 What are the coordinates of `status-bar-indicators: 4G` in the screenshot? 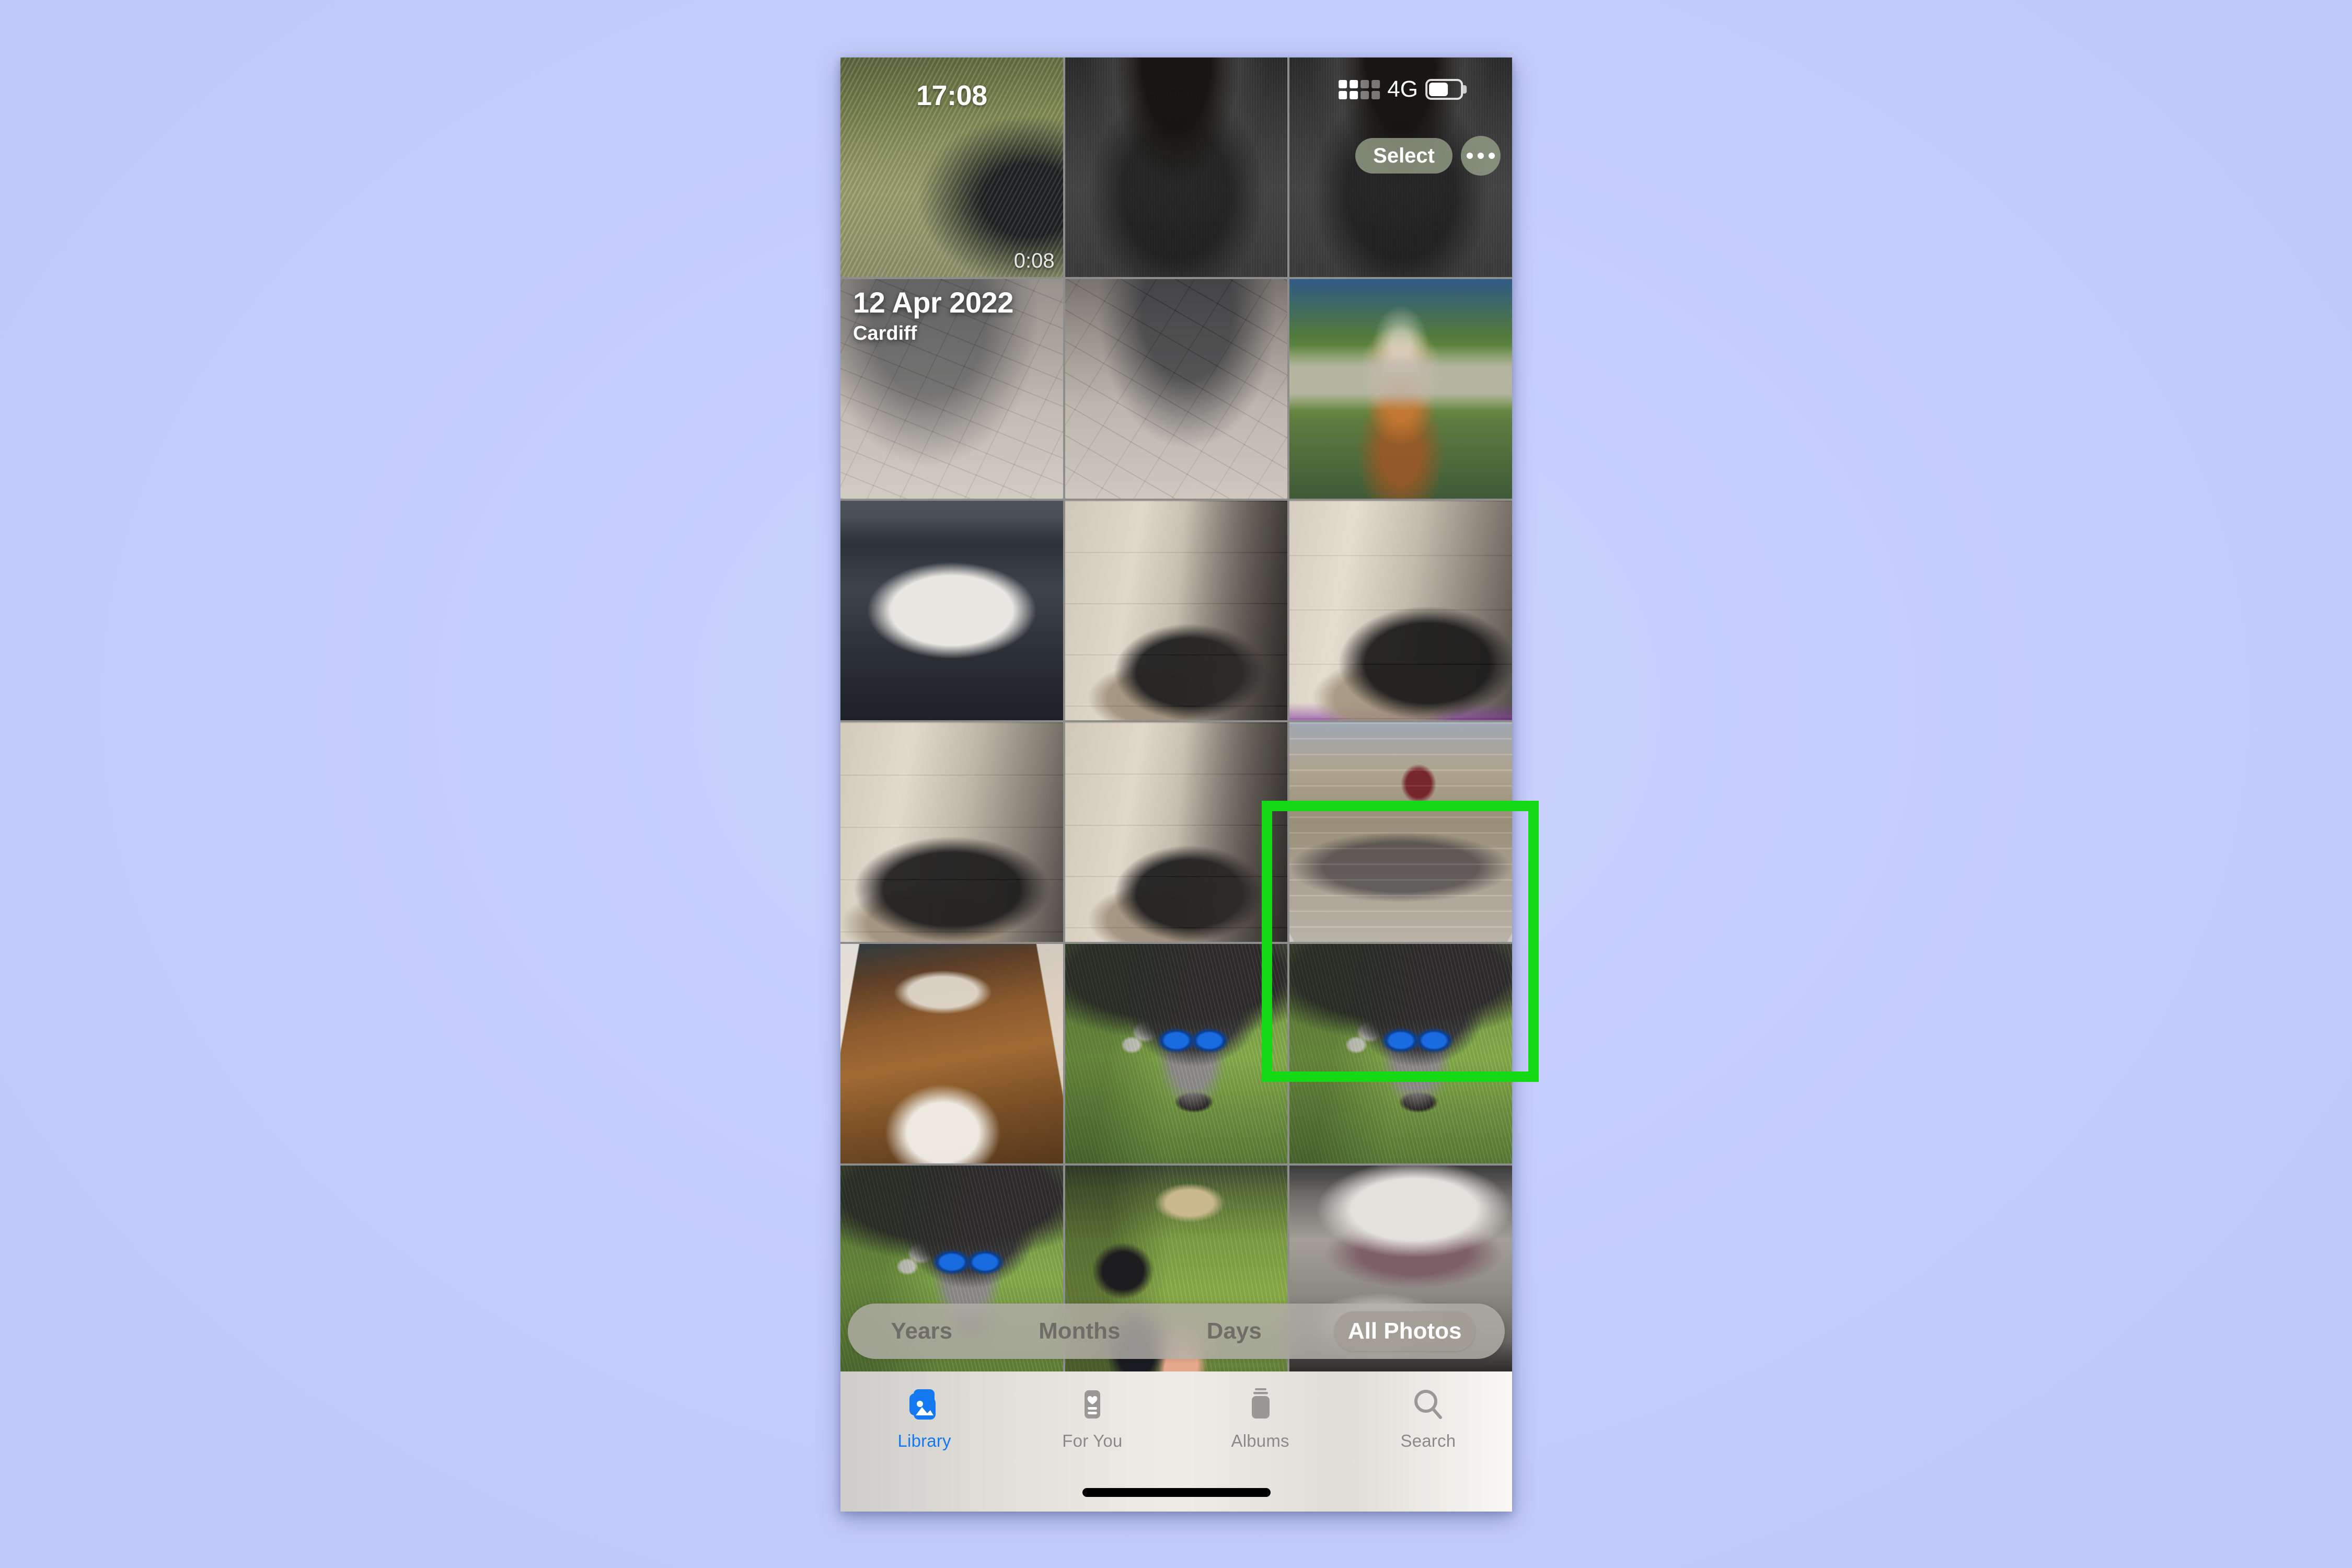 It's located at (1403, 89).